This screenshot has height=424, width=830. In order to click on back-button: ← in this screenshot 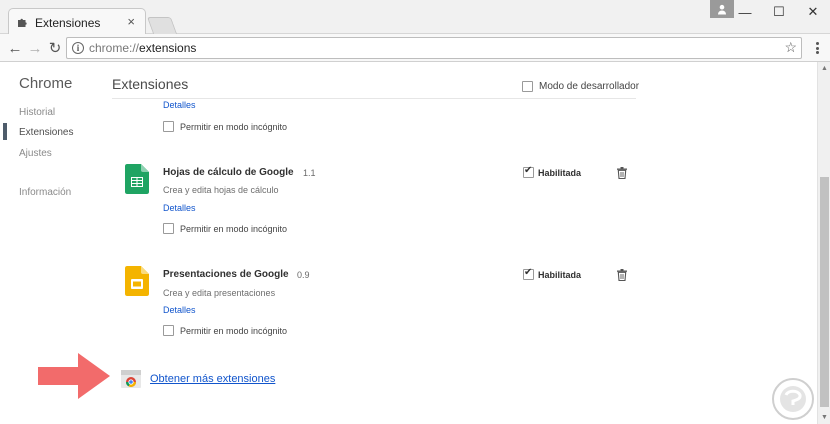, I will do `click(15, 48)`.